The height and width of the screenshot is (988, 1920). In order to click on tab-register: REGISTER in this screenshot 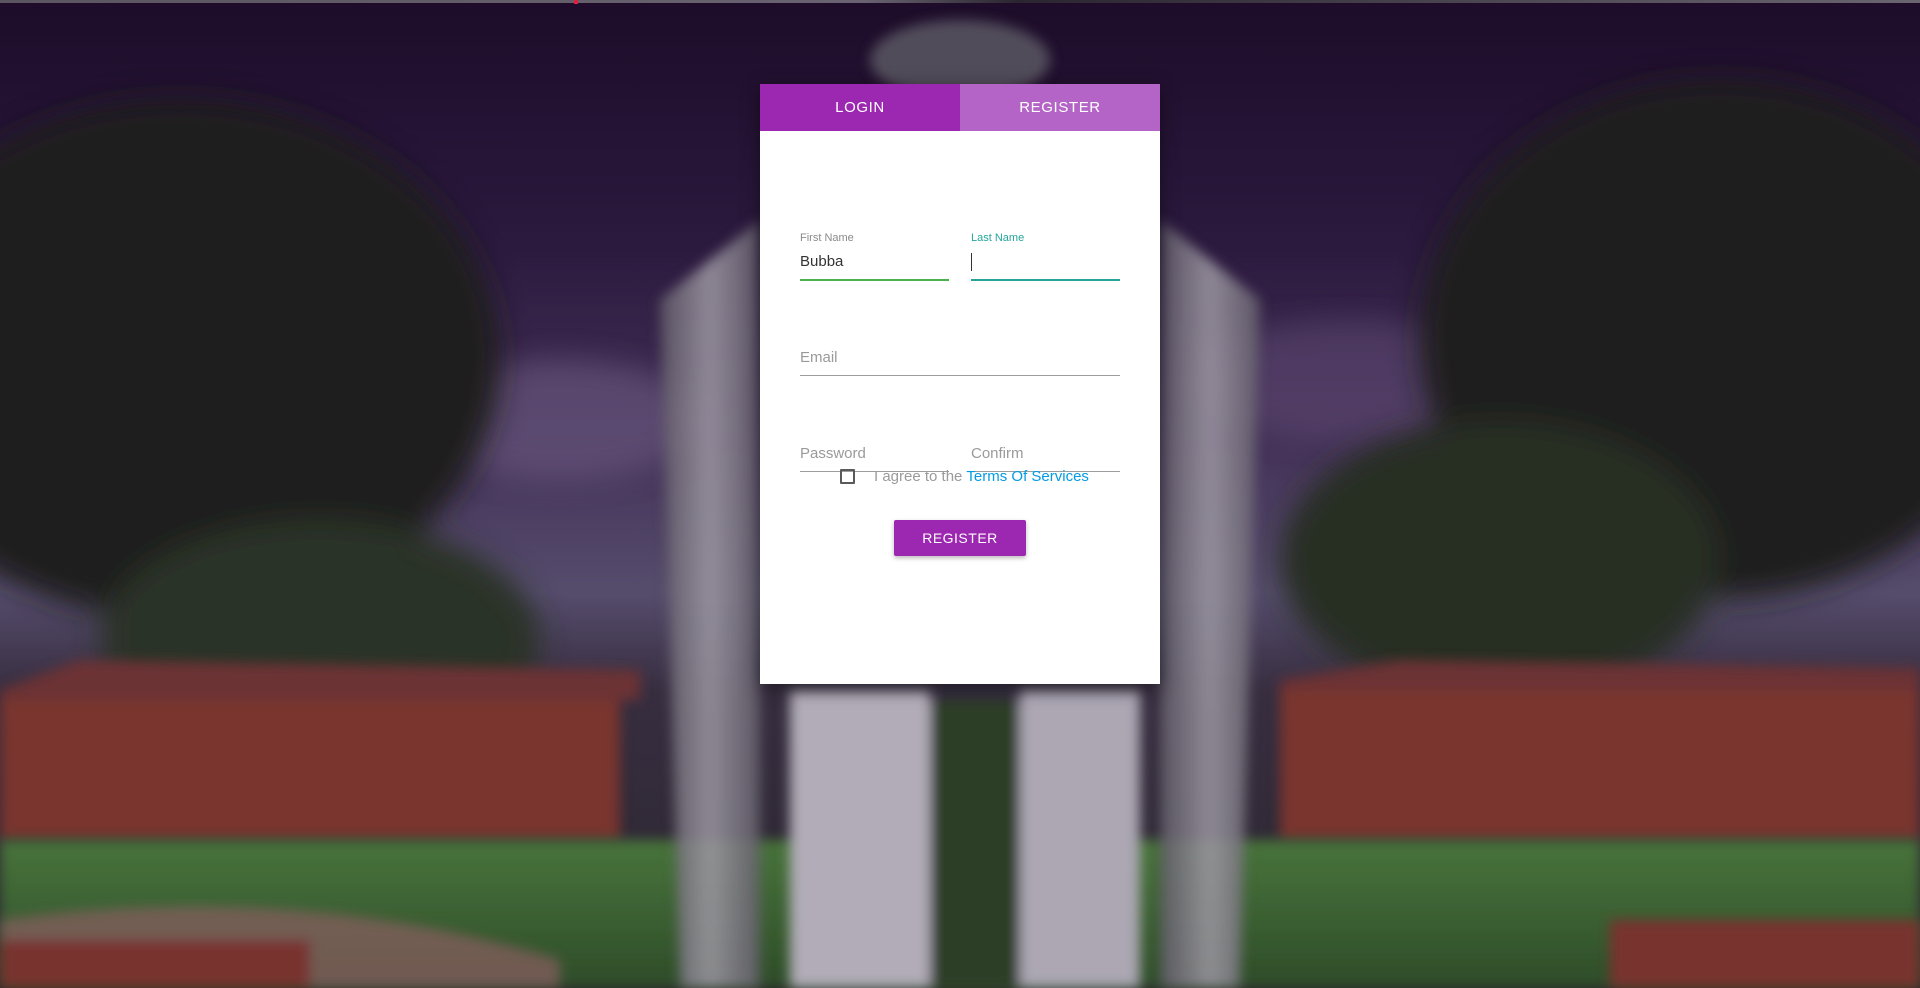, I will do `click(1060, 107)`.